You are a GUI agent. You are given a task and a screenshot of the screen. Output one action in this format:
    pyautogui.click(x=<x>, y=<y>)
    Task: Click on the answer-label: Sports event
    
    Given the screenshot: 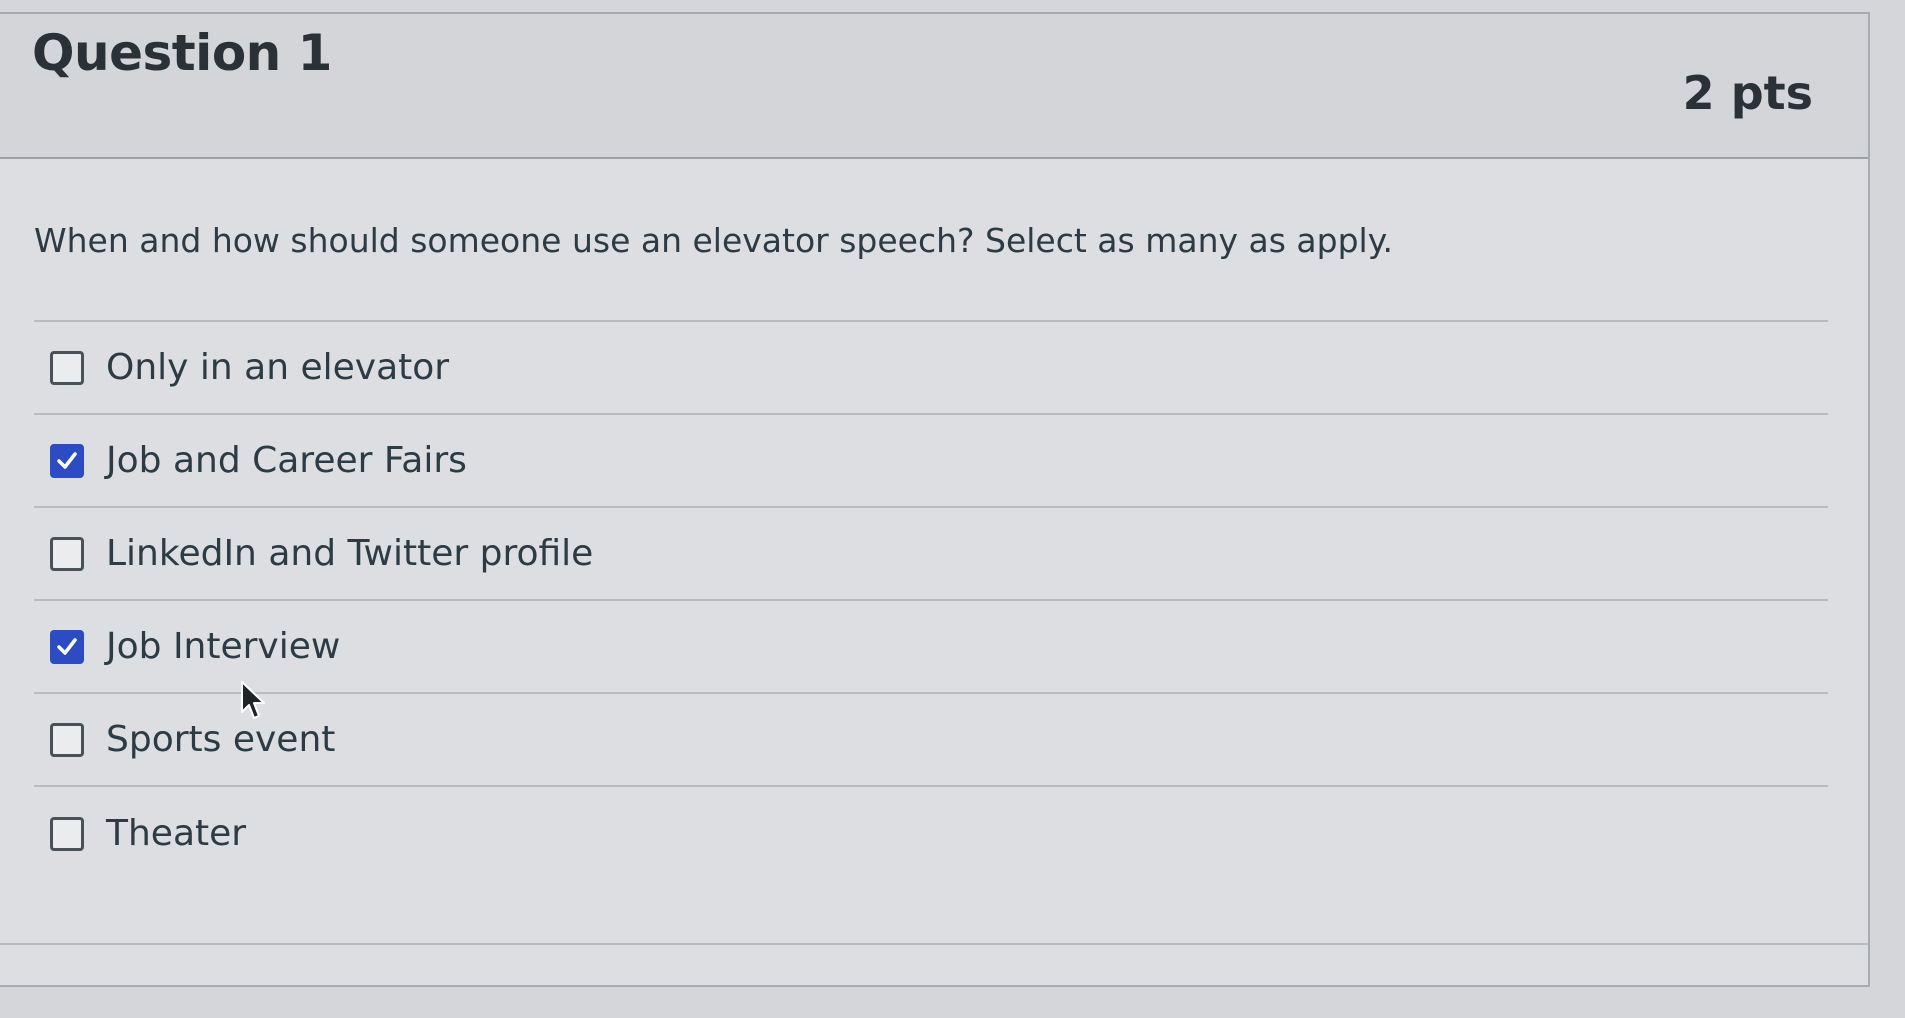 What is the action you would take?
    pyautogui.click(x=221, y=739)
    